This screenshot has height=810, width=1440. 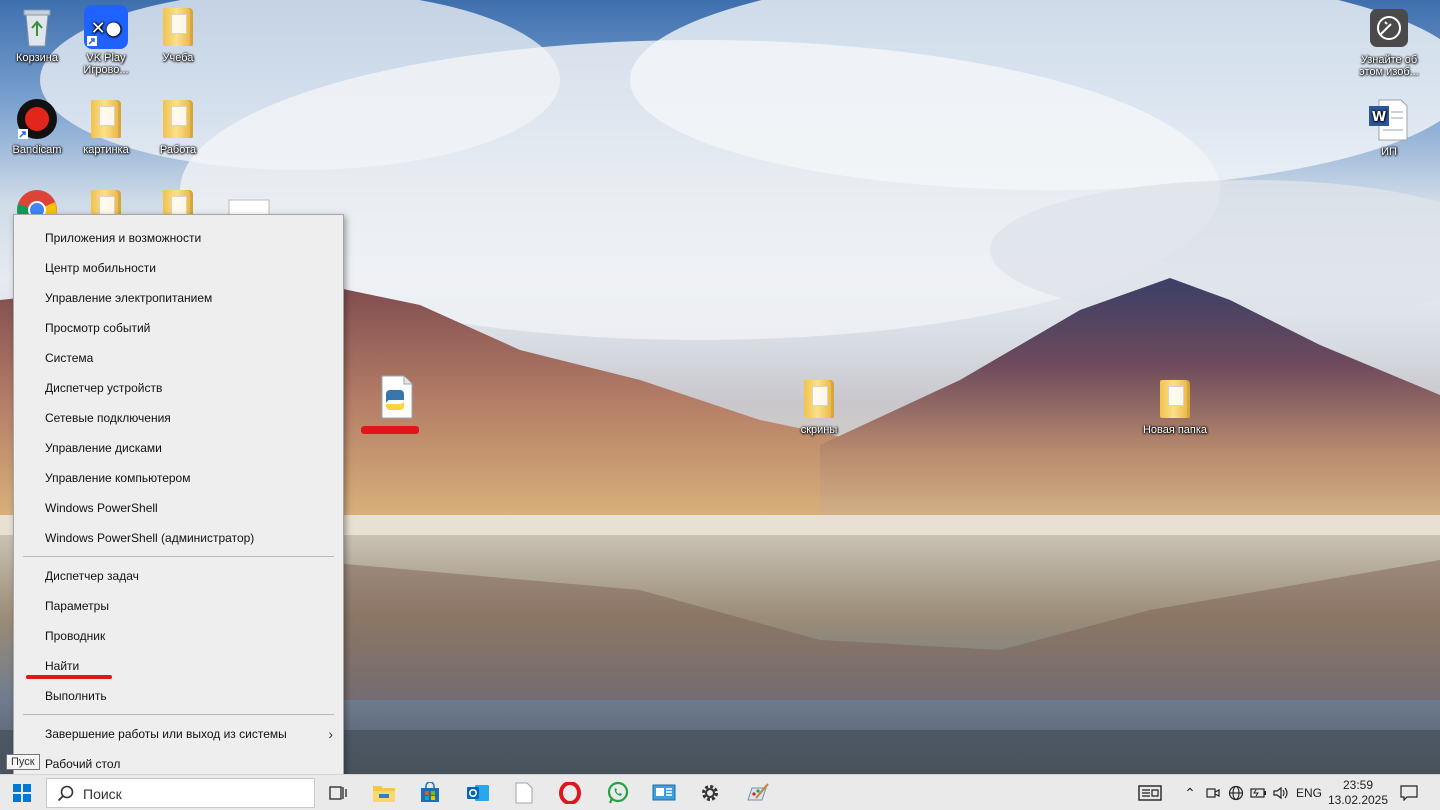 I want to click on desktop-icon-recycle-bin: Корзина, so click(x=37, y=34).